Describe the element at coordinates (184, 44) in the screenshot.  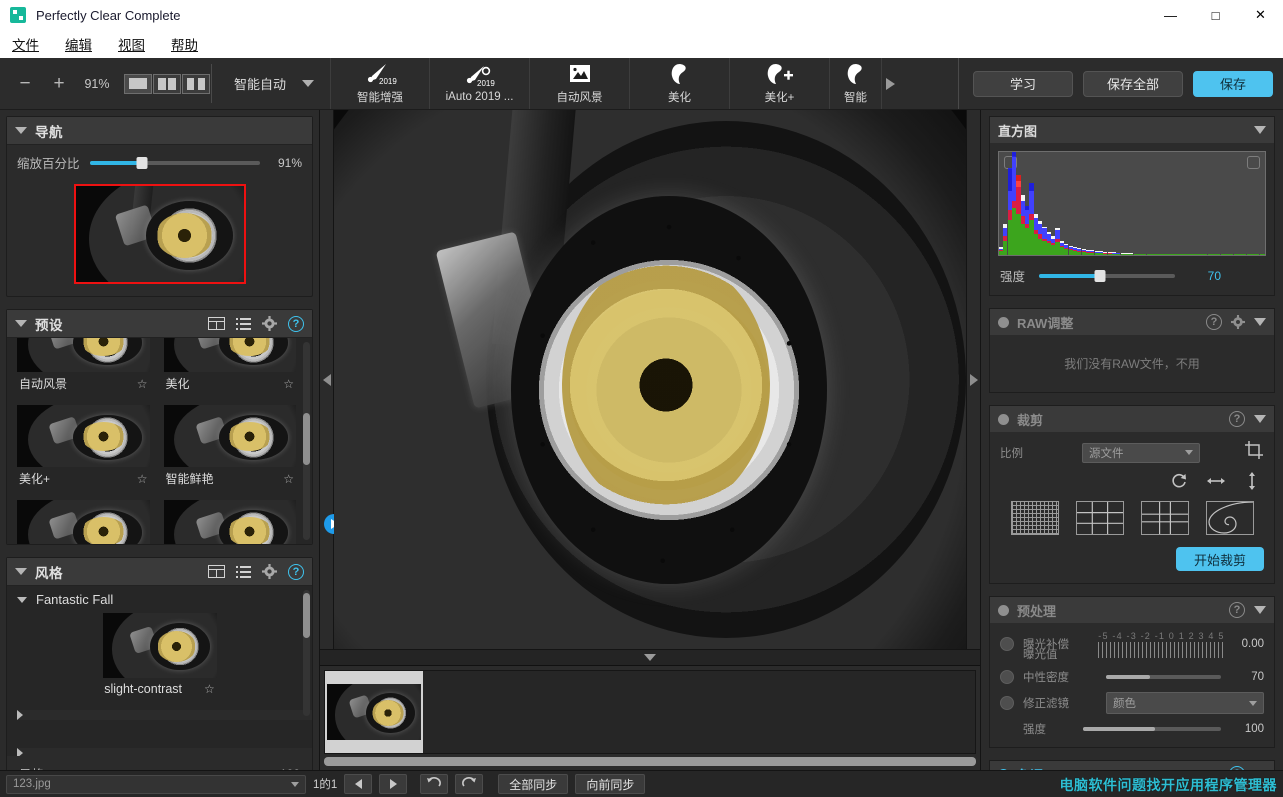
I see `menu-help: 帮助` at that location.